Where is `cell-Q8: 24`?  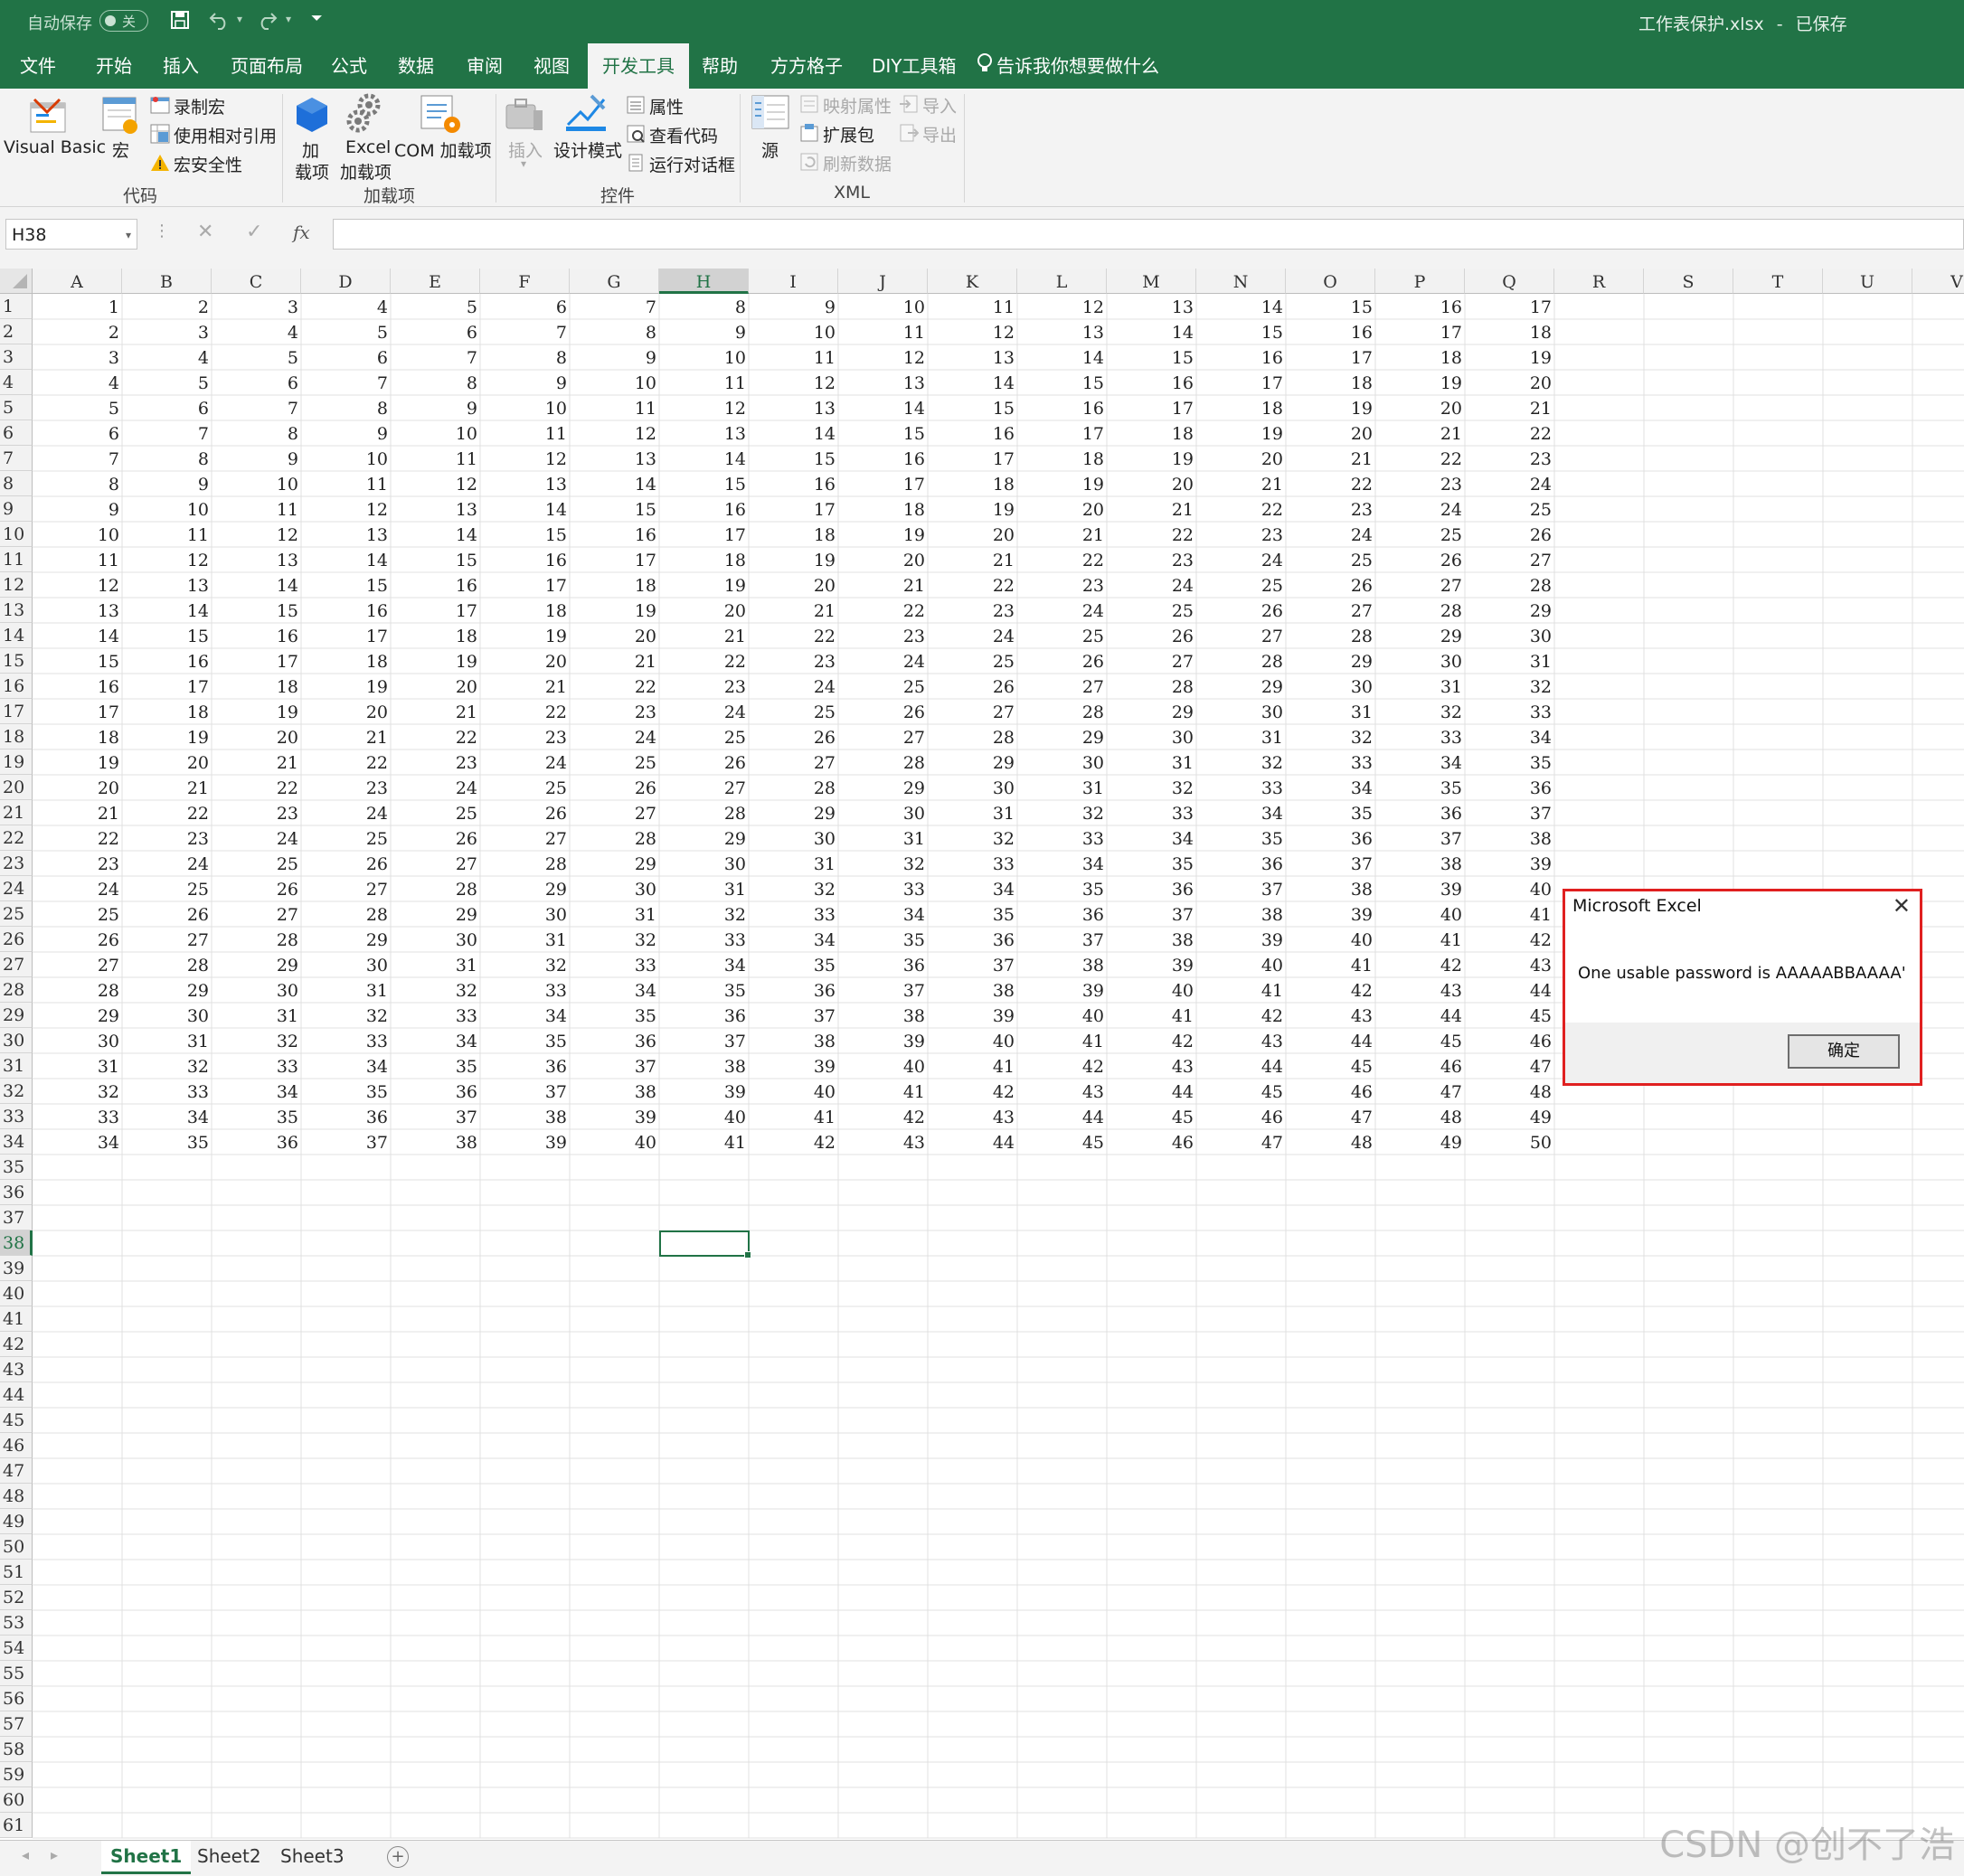
cell-Q8: 24 is located at coordinates (1509, 483).